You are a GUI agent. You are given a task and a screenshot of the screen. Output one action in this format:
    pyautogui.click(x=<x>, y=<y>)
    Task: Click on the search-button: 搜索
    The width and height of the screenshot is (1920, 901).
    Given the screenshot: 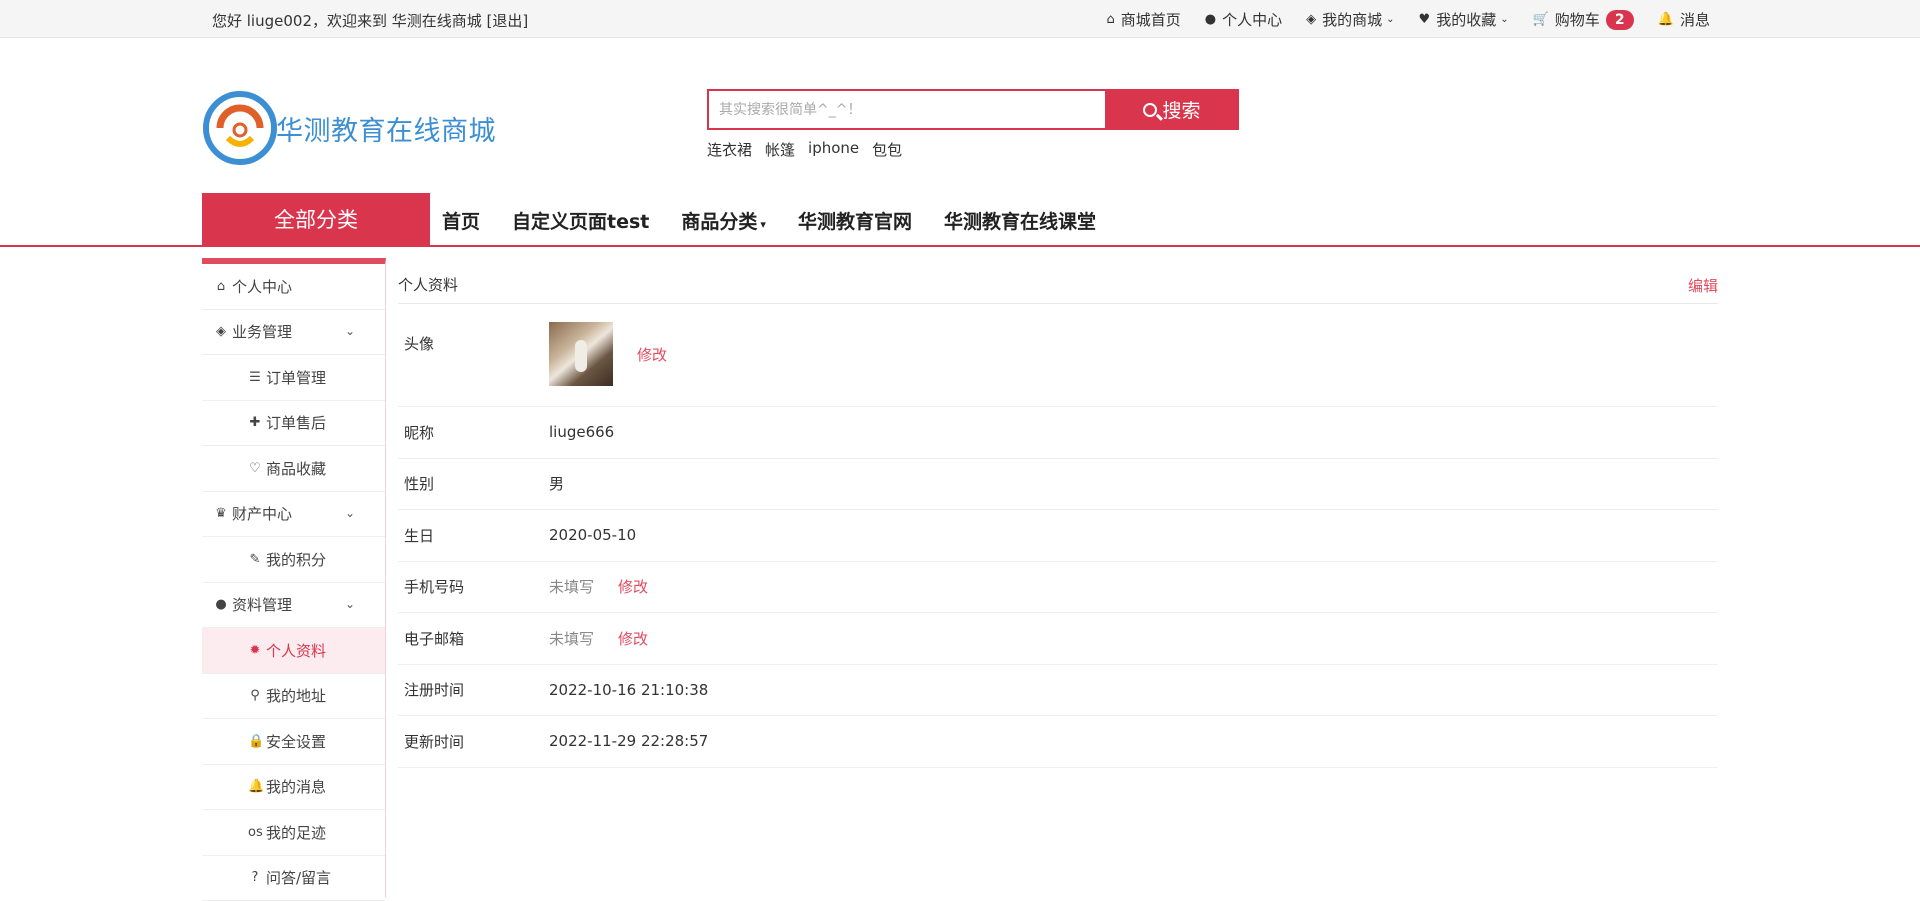 What is the action you would take?
    pyautogui.click(x=1172, y=109)
    